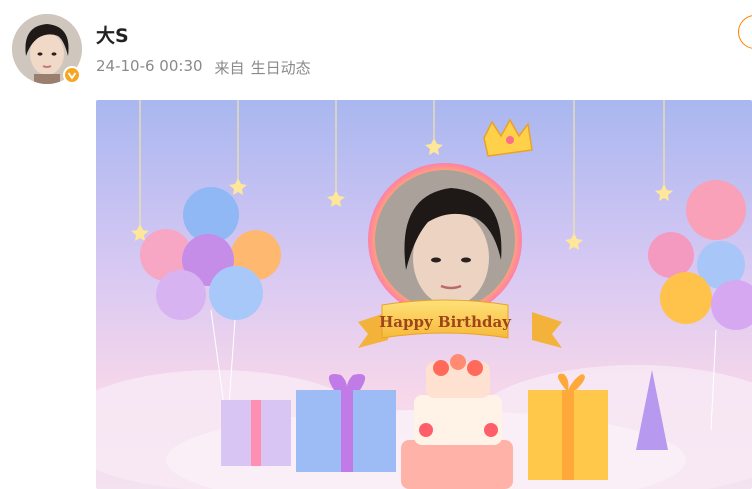 The image size is (752, 489). What do you see at coordinates (203, 67) in the screenshot?
I see `post-meta: 24-10-6 00:30 来自 生日动态` at bounding box center [203, 67].